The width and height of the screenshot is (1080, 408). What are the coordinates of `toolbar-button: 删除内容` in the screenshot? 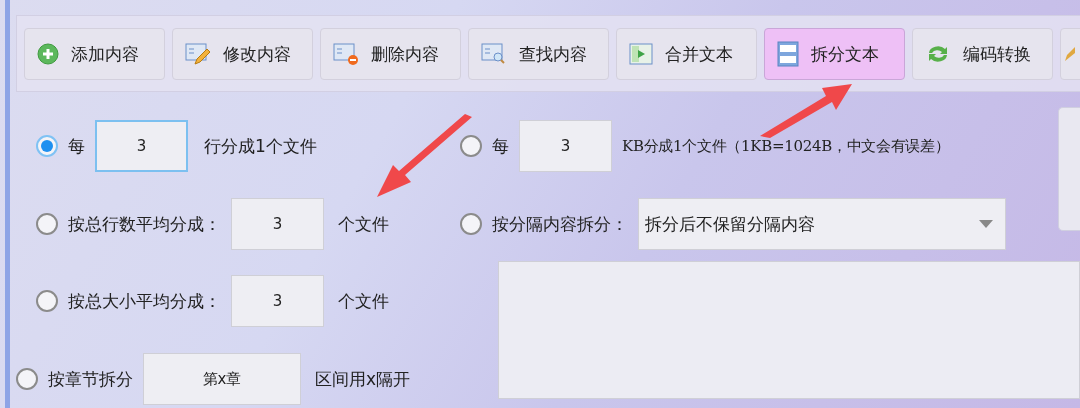 It's located at (390, 54).